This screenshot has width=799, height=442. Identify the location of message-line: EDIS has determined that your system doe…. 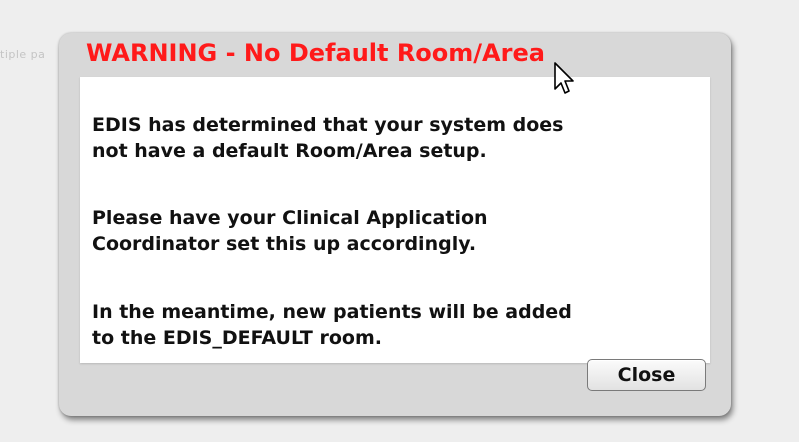
(328, 125).